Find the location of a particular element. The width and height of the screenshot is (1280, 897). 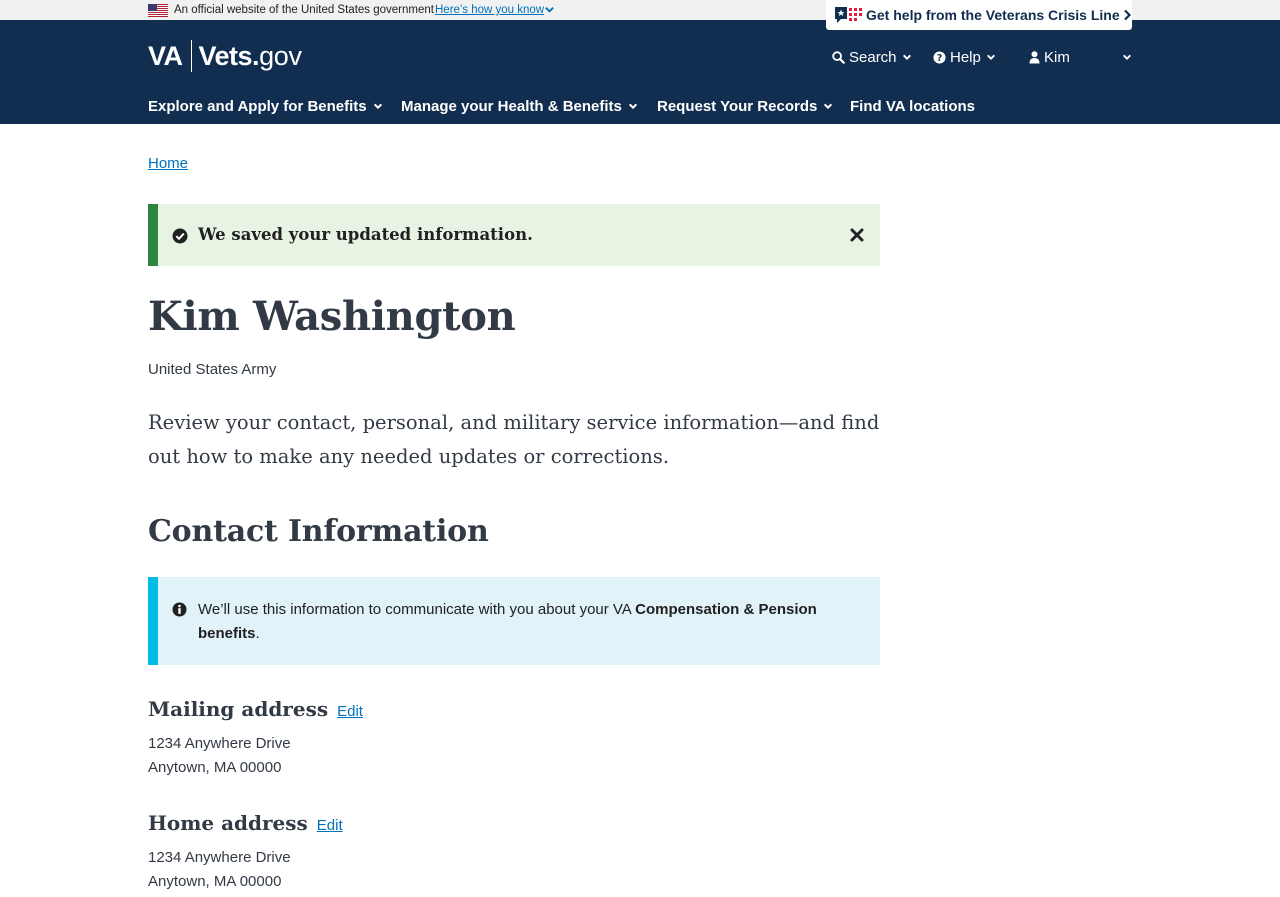

breadcrumb-home: Home is located at coordinates (168, 163).